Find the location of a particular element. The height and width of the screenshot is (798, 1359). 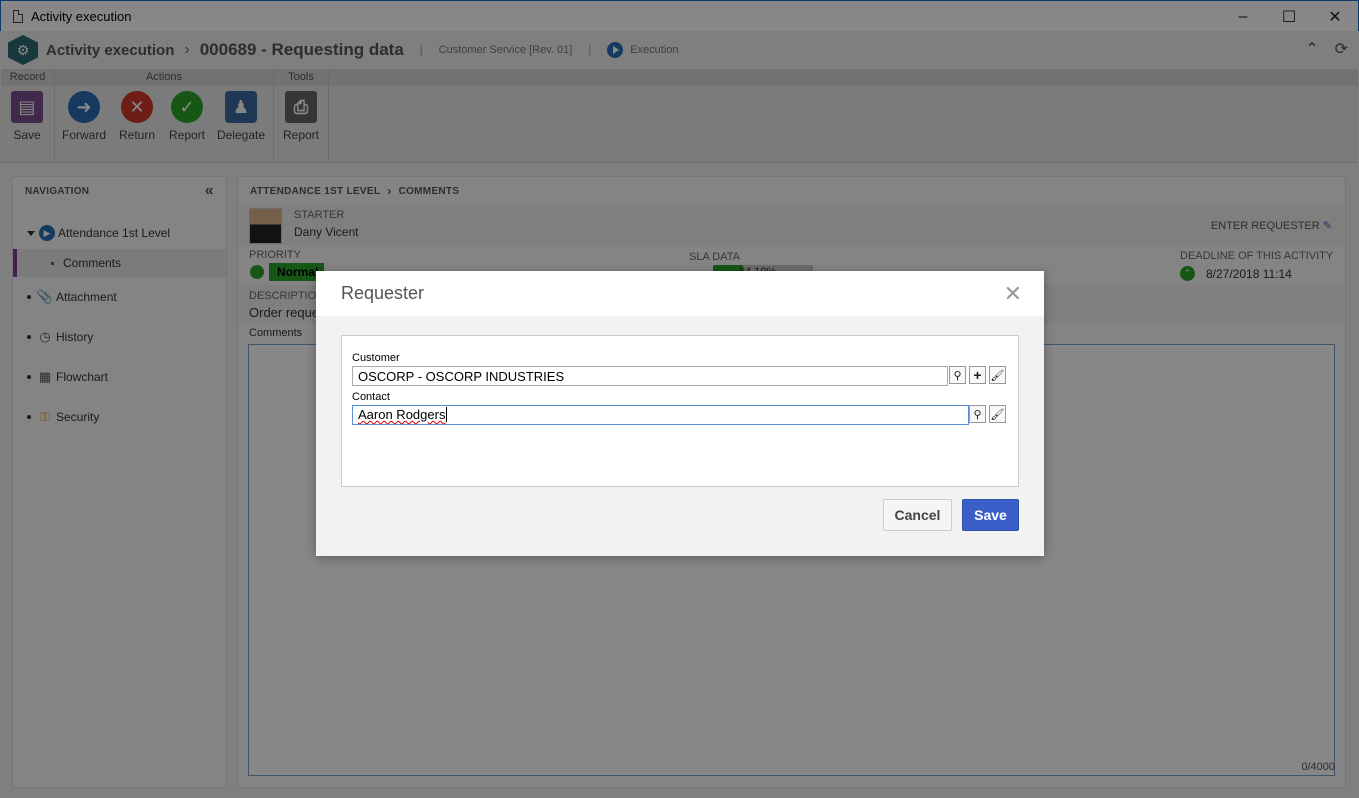

text-cursor is located at coordinates (447, 414).